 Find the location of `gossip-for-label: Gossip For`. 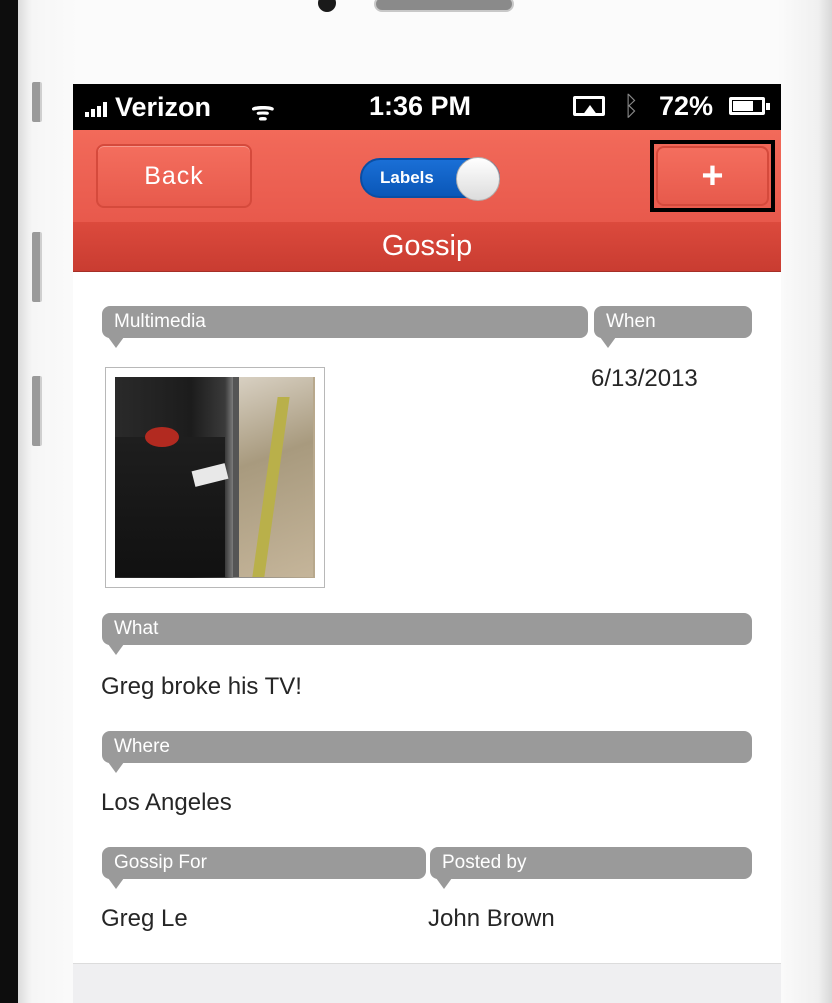

gossip-for-label: Gossip For is located at coordinates (264, 868).